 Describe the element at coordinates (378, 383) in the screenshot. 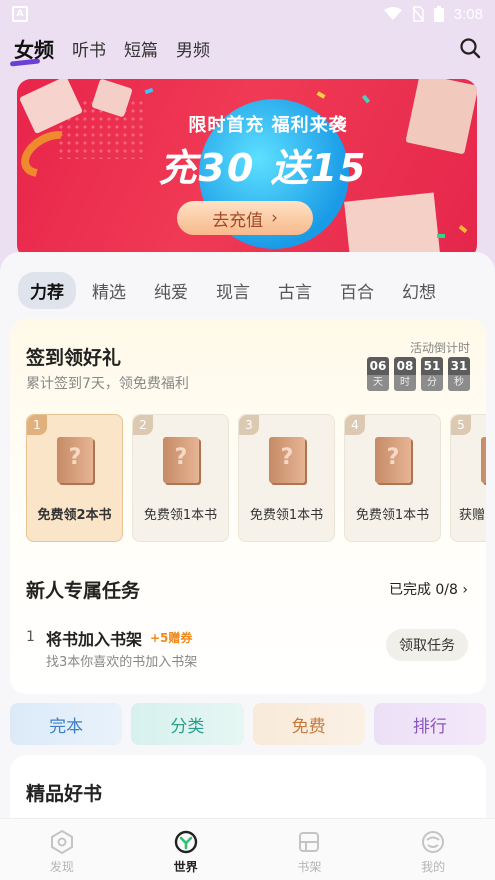

I see `countdown-unit: 天` at that location.